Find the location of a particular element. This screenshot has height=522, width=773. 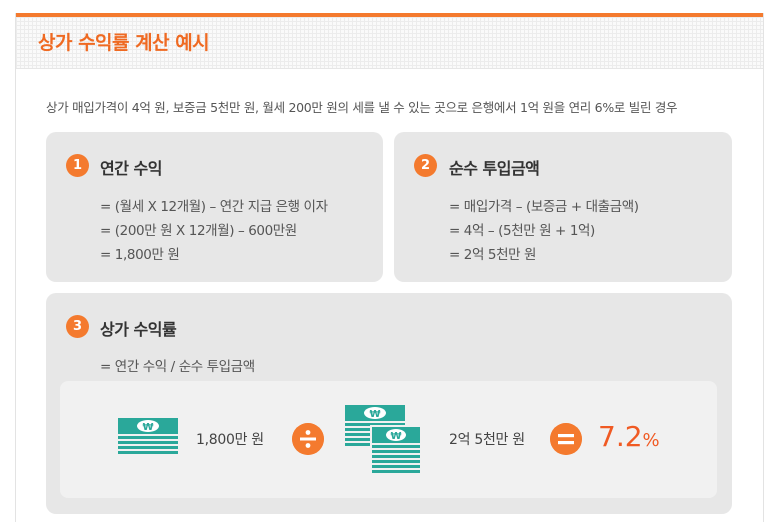

investment-value: 2억 5천만 원 is located at coordinates (487, 440).